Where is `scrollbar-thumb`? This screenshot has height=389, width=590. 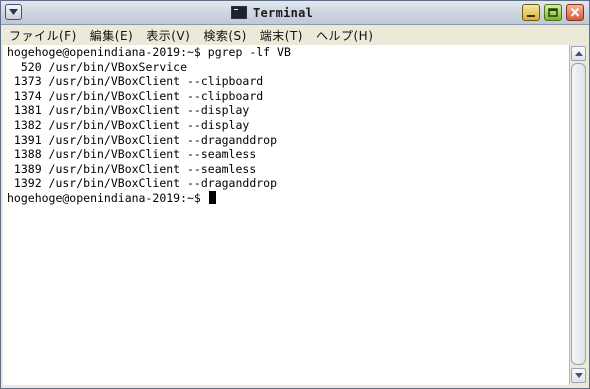 scrollbar-thumb is located at coordinates (578, 214).